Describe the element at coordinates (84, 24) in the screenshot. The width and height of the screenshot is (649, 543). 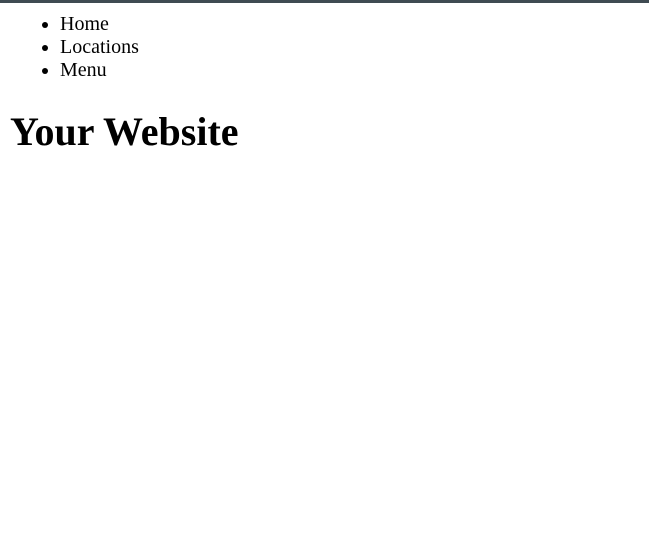
I see `nav-link-home: Home` at that location.